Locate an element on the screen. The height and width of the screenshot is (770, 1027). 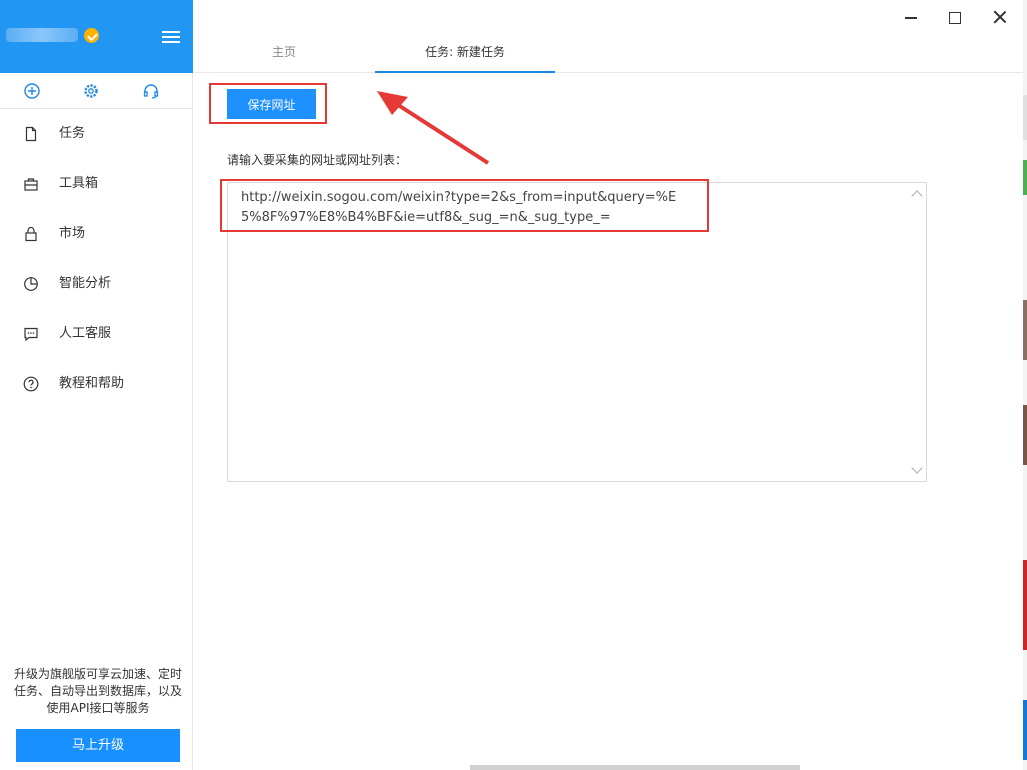
sidebar-item-task: 任务 is located at coordinates (96, 135).